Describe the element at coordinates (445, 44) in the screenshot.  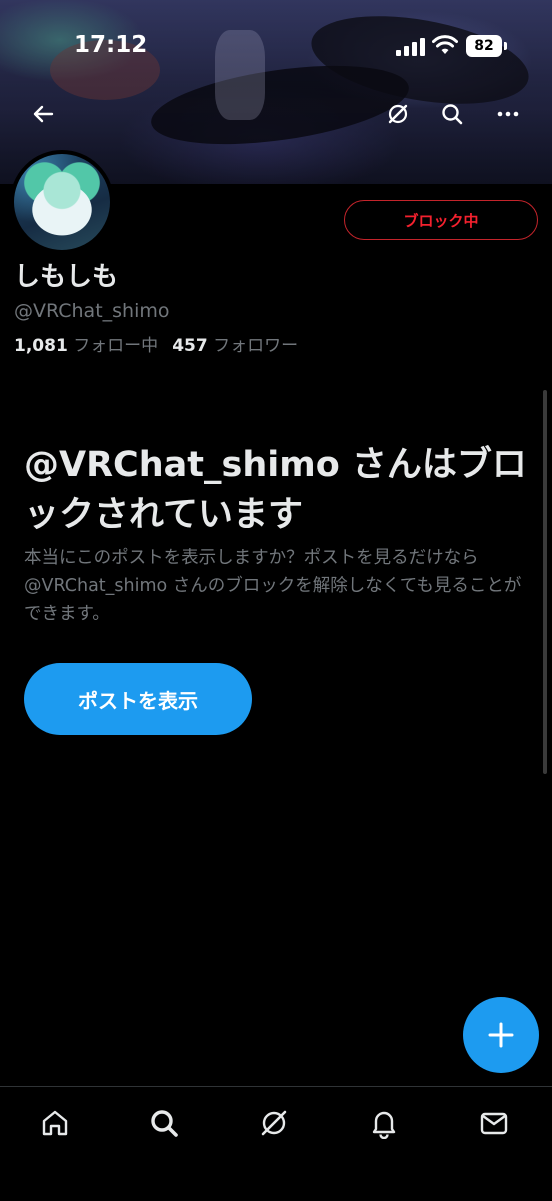
I see `wifi-icon` at that location.